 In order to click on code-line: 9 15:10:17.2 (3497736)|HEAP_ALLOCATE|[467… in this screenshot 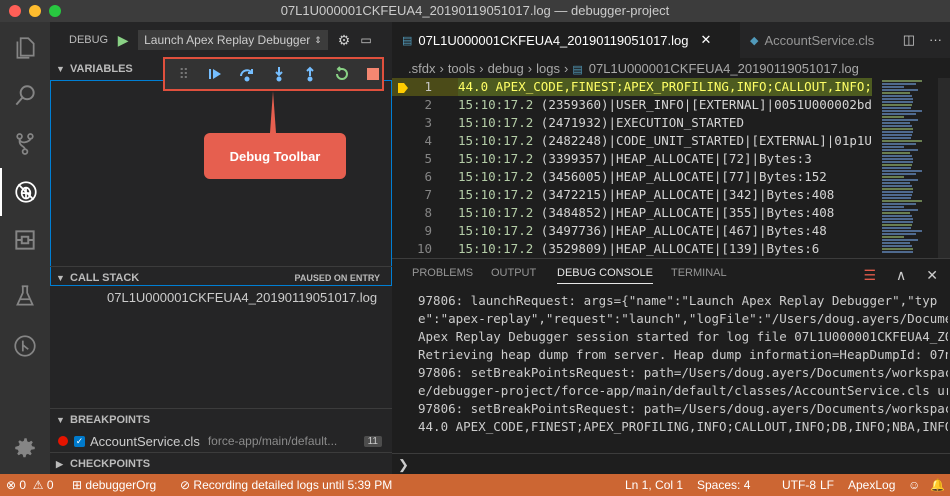, I will do `click(632, 231)`.